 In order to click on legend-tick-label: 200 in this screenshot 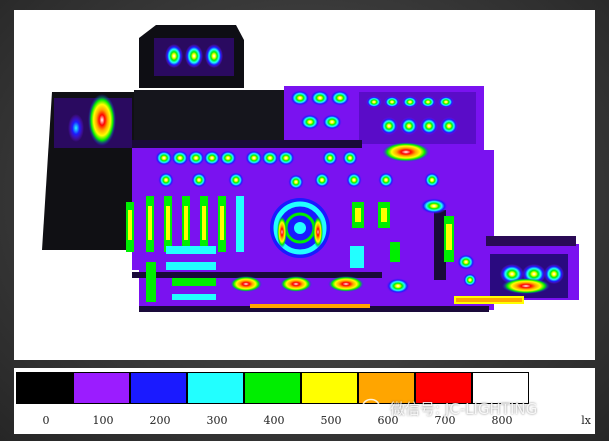, I will do `click(160, 420)`.